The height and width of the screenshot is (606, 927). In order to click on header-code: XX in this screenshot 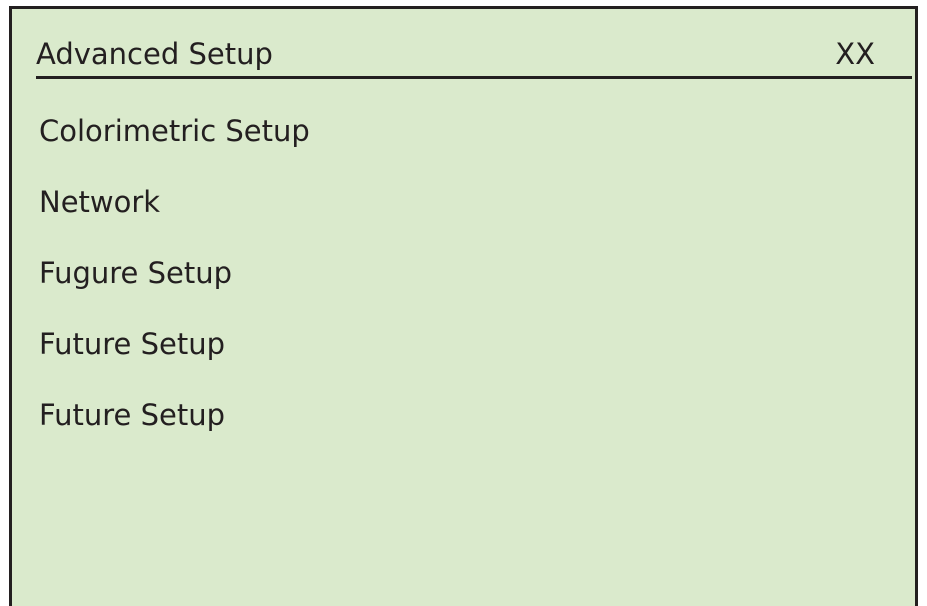, I will do `click(855, 54)`.